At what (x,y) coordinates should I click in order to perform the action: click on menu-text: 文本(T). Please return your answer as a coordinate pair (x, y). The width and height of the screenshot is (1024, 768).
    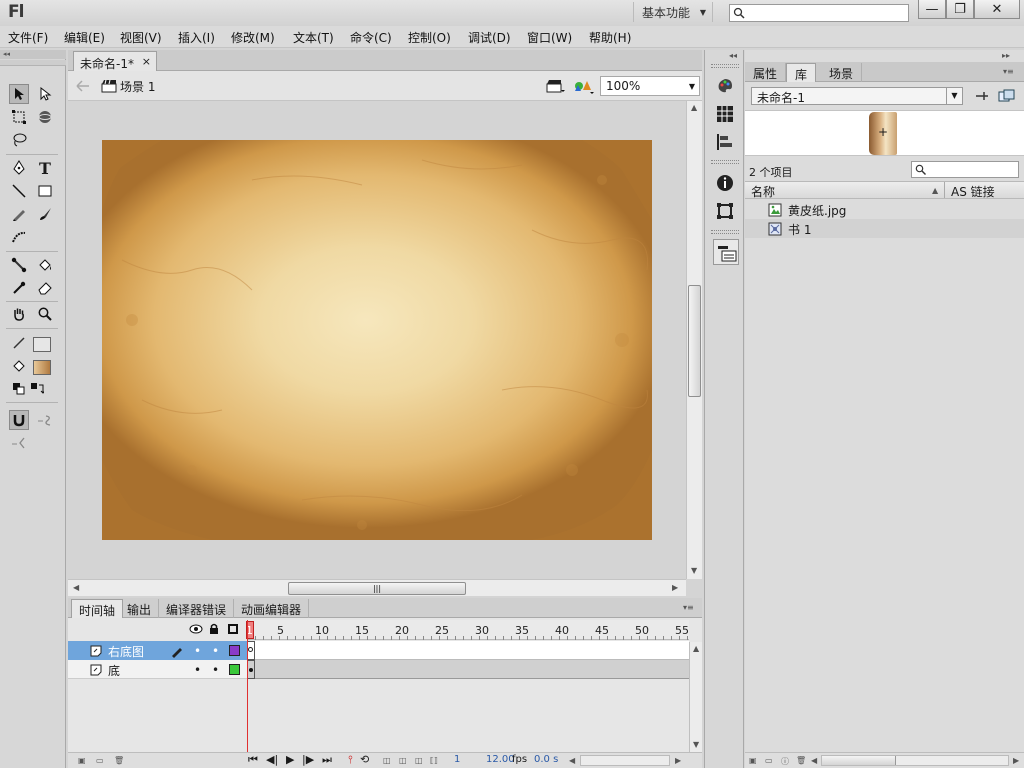
    Looking at the image, I should click on (313, 37).